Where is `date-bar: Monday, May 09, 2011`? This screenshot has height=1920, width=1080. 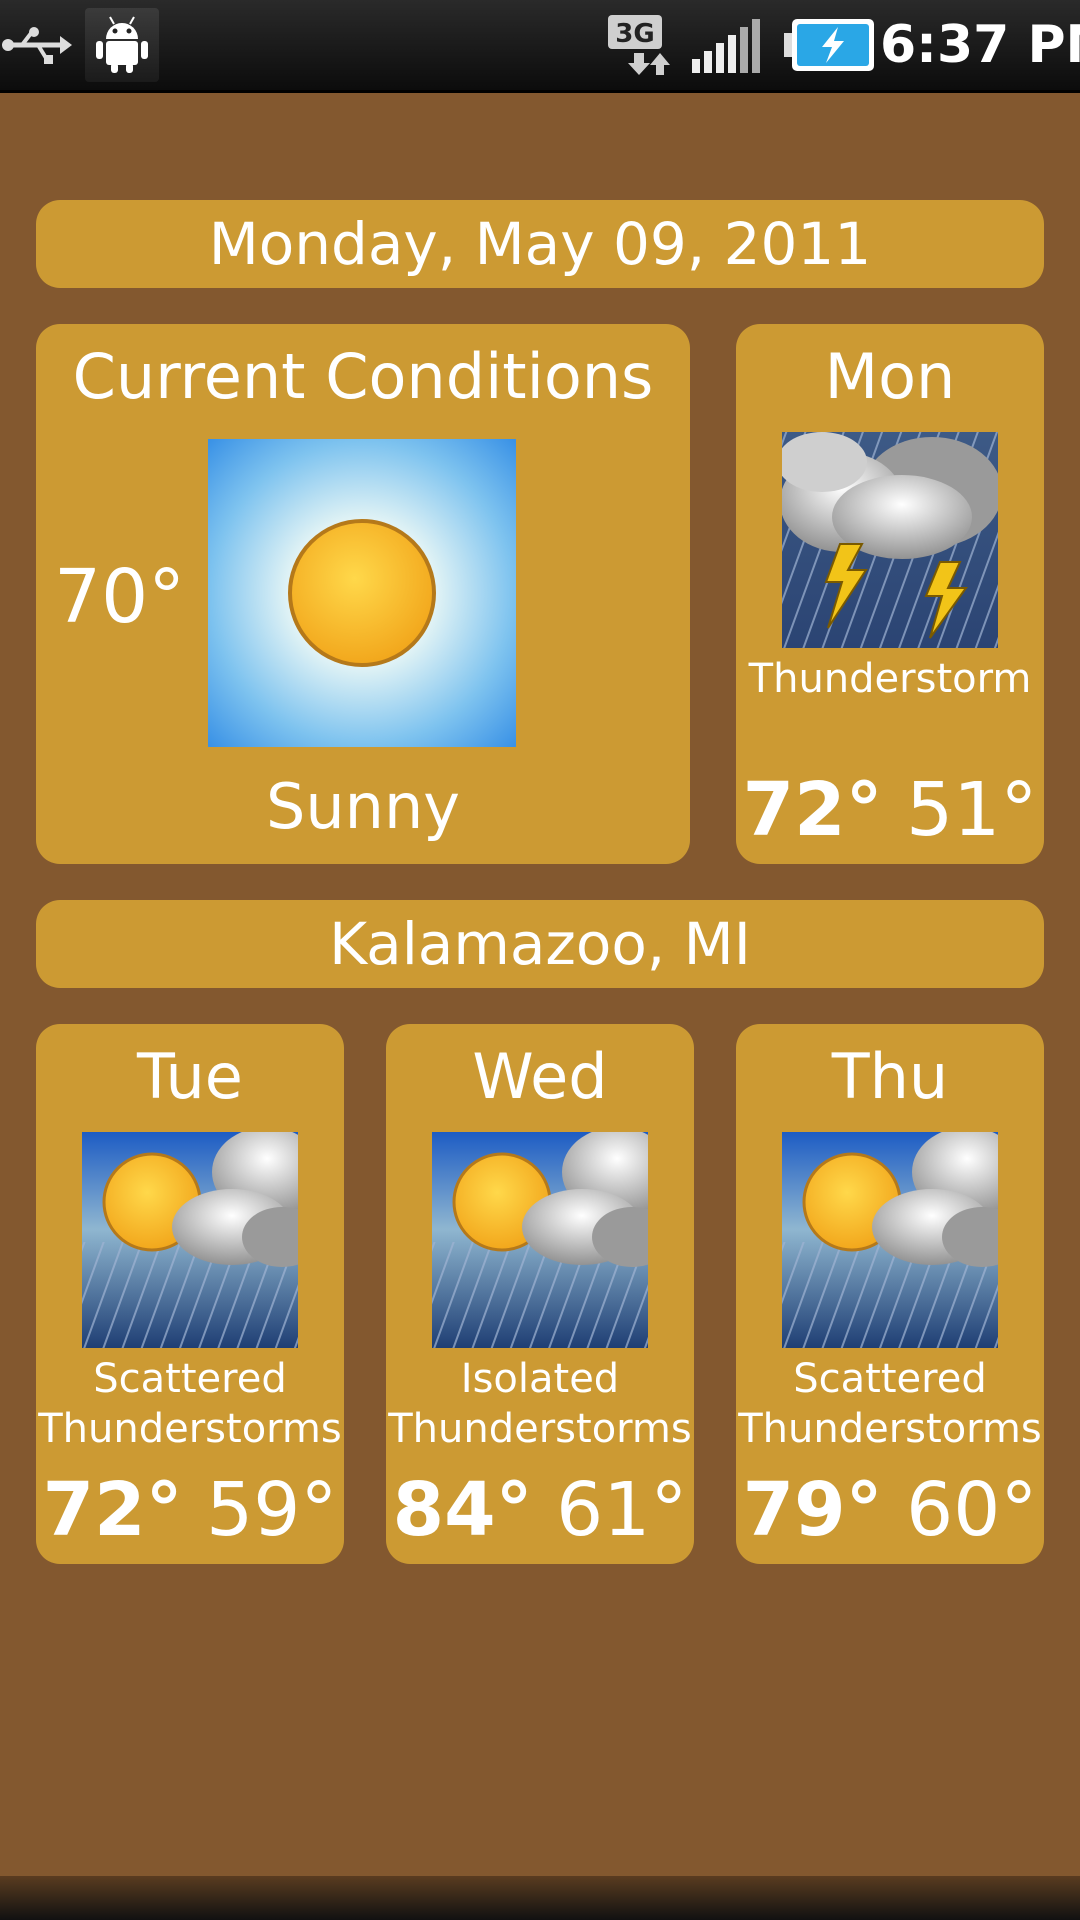 date-bar: Monday, May 09, 2011 is located at coordinates (540, 244).